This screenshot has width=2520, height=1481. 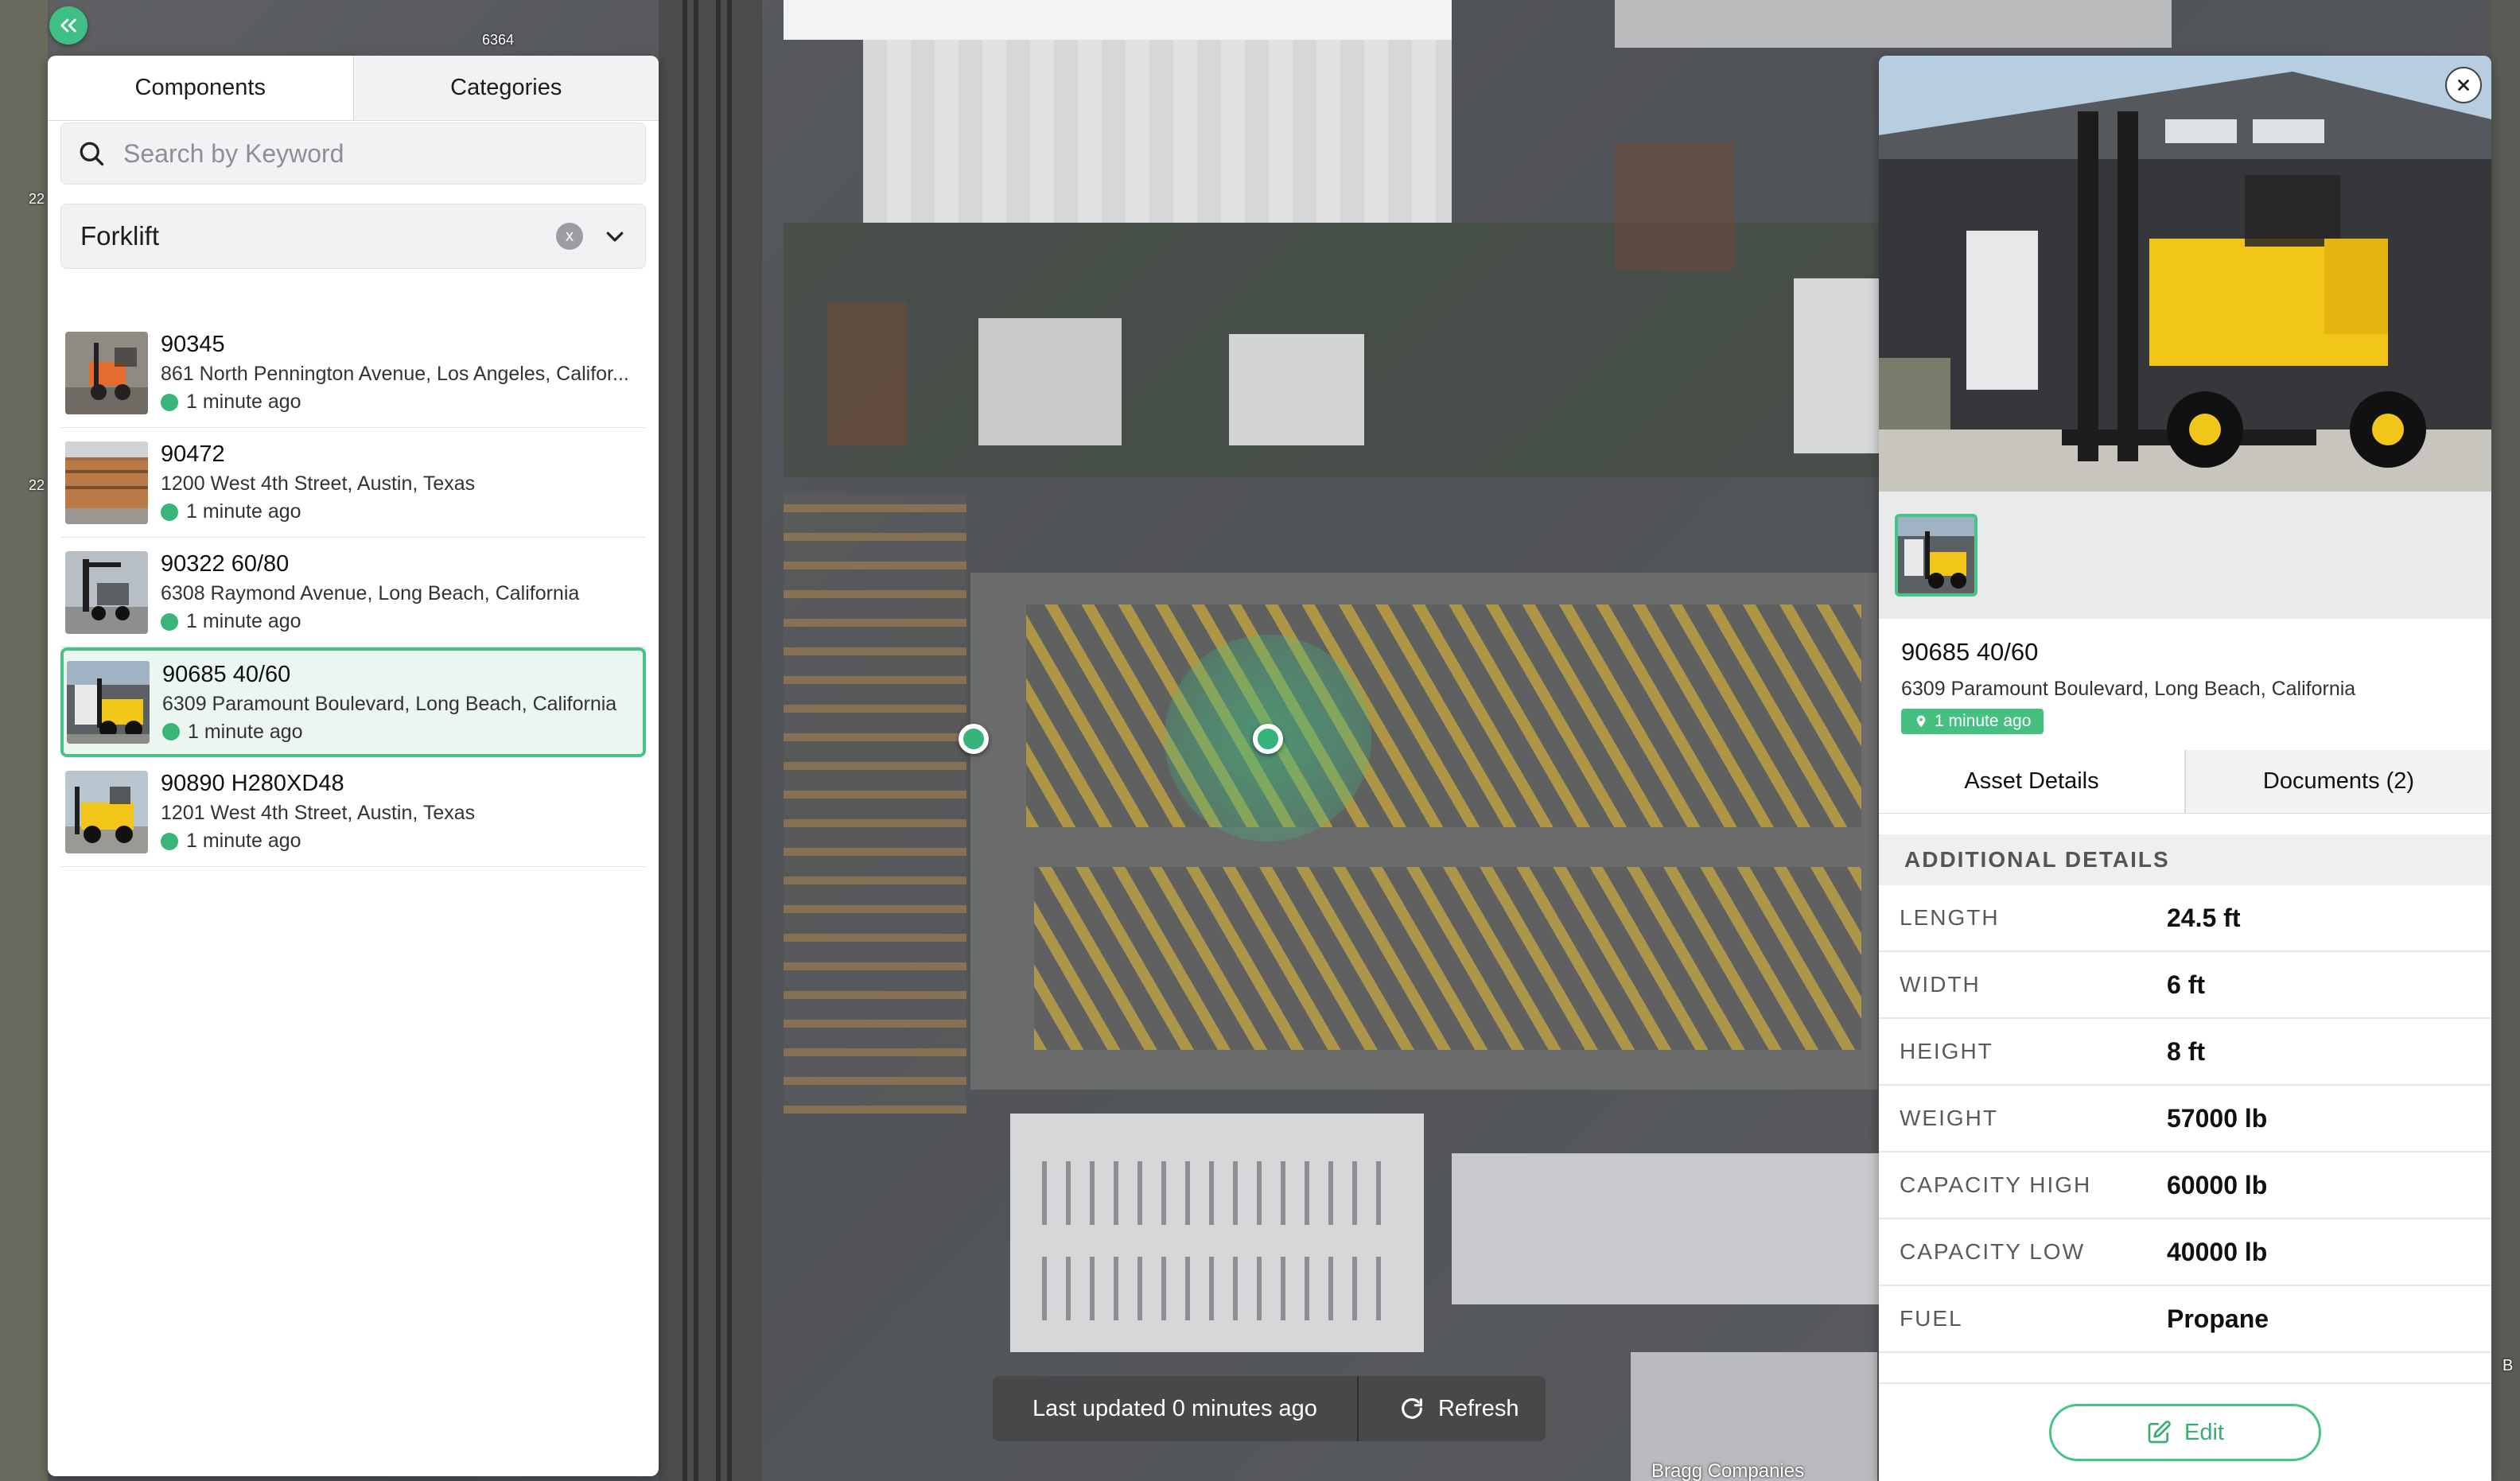 I want to click on detail-value: 8 ft, so click(x=2186, y=1051).